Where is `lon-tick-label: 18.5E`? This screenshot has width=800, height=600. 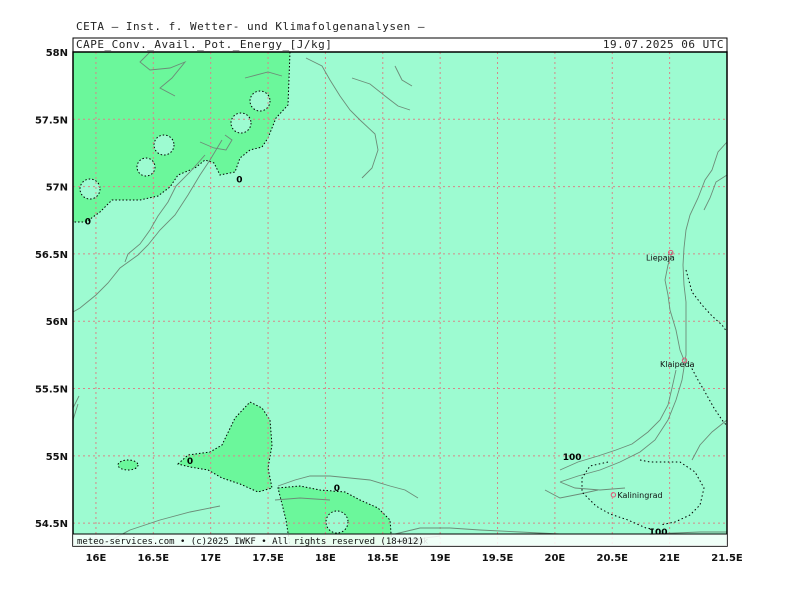 lon-tick-label: 18.5E is located at coordinates (383, 558).